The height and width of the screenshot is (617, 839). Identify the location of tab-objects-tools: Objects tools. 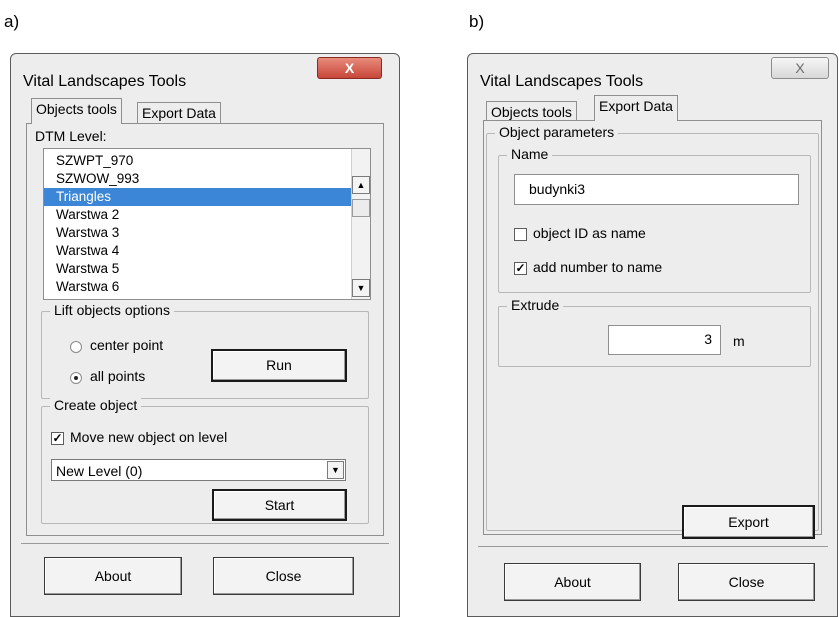
(76, 111).